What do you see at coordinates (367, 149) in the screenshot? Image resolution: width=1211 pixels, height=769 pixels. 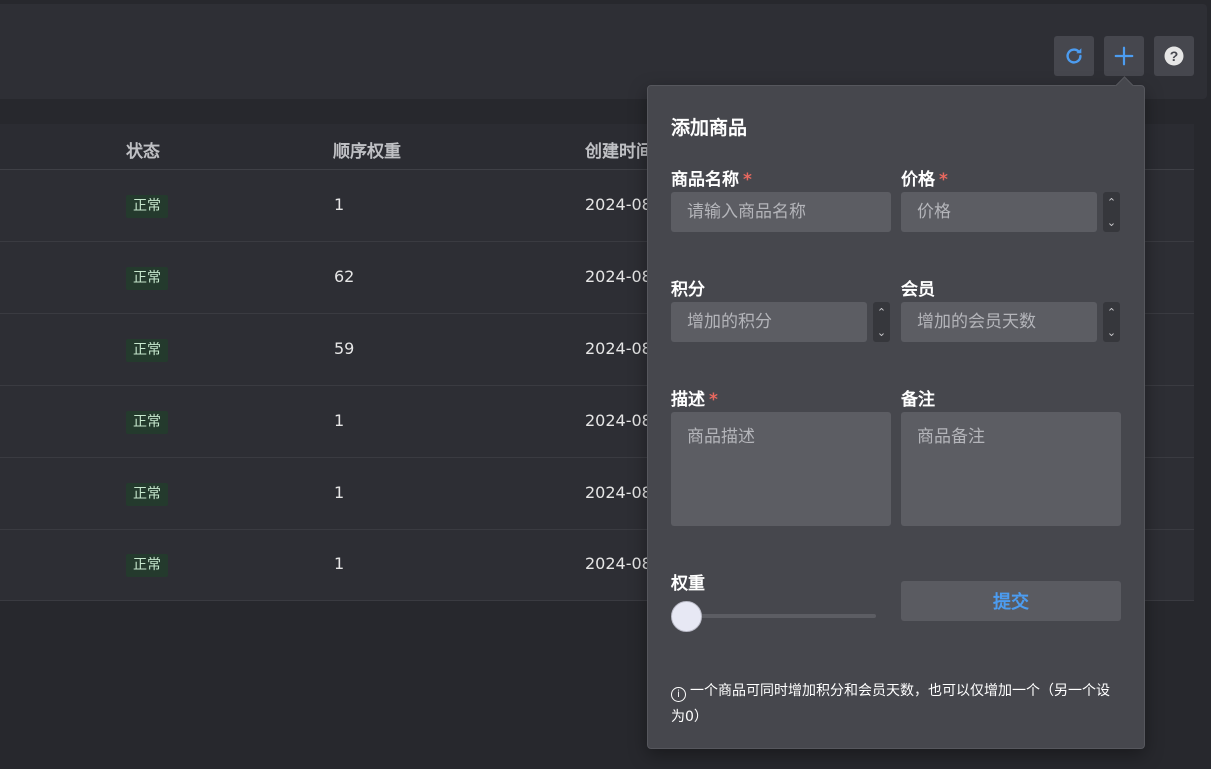 I see `column-header-weight: 顺序权重` at bounding box center [367, 149].